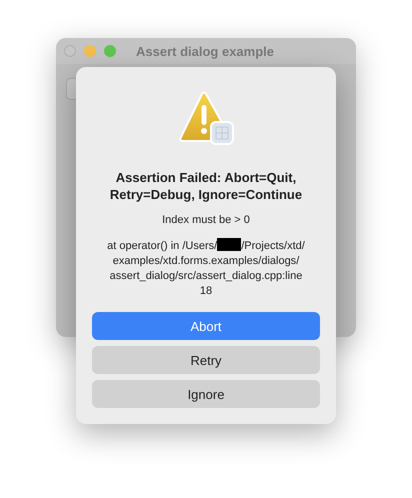  What do you see at coordinates (70, 51) in the screenshot?
I see `close-button` at bounding box center [70, 51].